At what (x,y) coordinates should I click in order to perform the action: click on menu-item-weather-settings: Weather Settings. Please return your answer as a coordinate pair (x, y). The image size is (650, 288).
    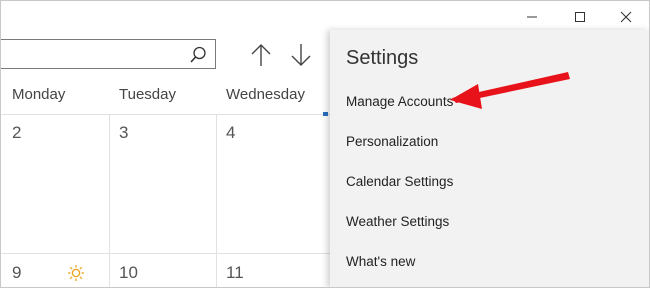
    Looking at the image, I should click on (397, 221).